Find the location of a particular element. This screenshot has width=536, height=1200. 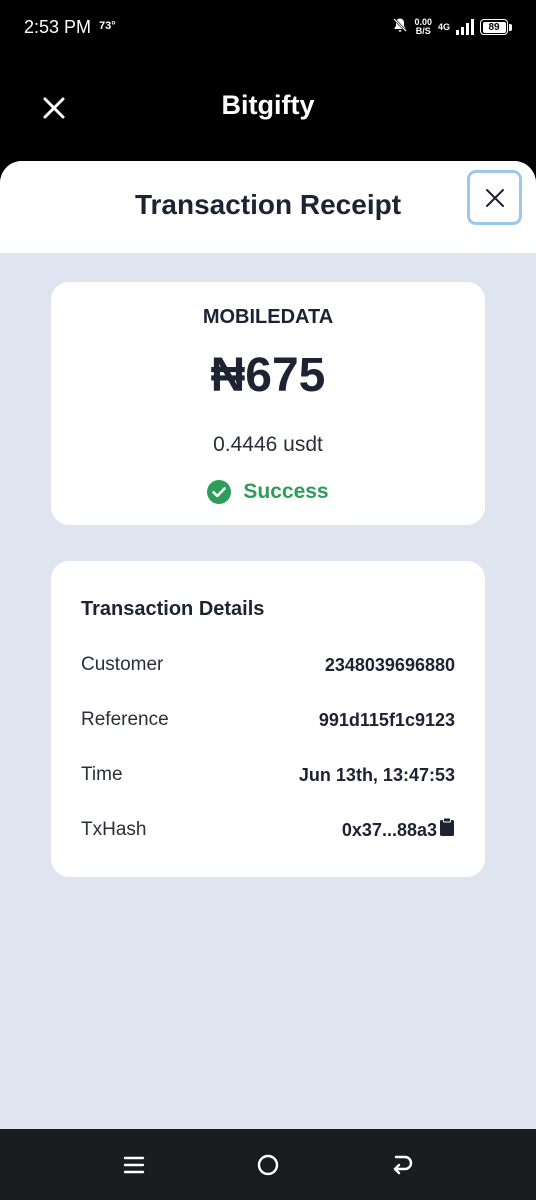

navigation-bar is located at coordinates (268, 1164).